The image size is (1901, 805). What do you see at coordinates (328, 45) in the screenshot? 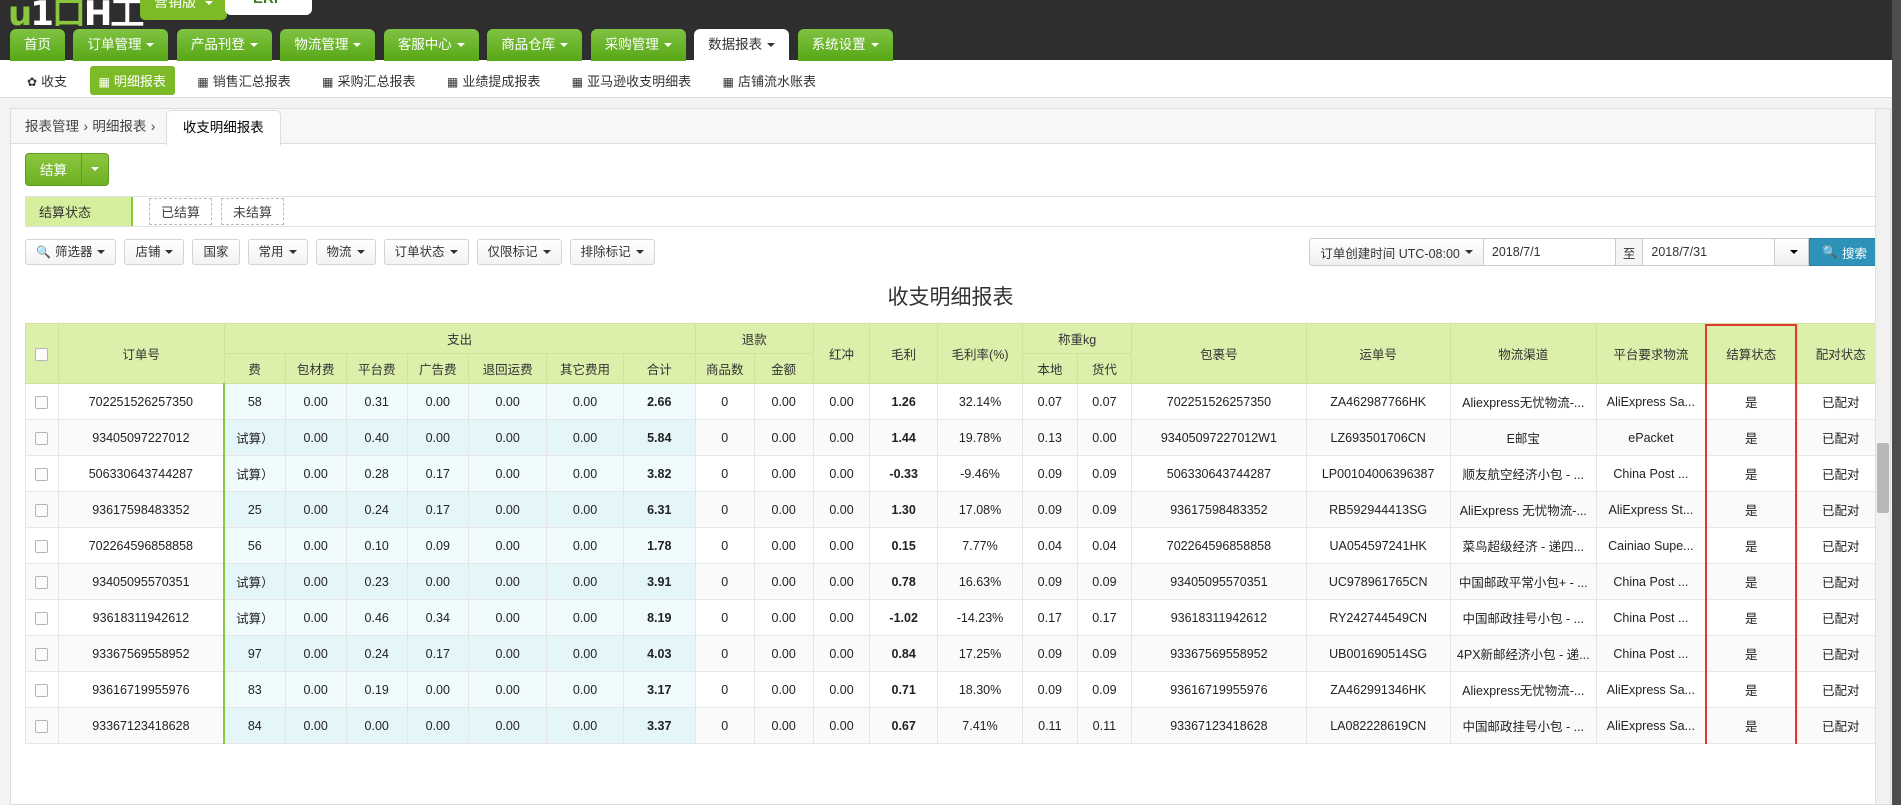
I see `nav-item-logistics-management: 物流管理` at bounding box center [328, 45].